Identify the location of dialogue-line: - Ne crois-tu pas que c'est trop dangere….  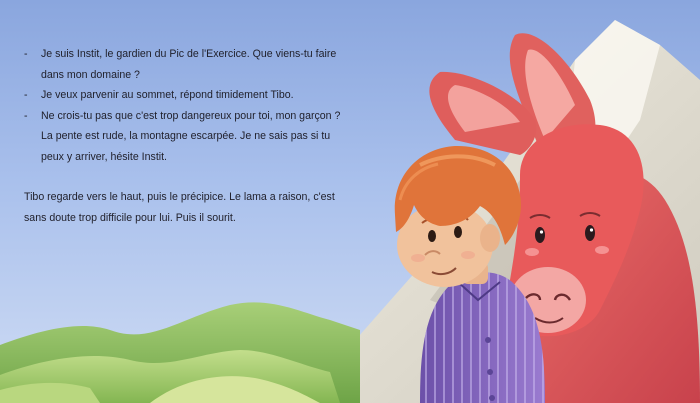
(183, 137).